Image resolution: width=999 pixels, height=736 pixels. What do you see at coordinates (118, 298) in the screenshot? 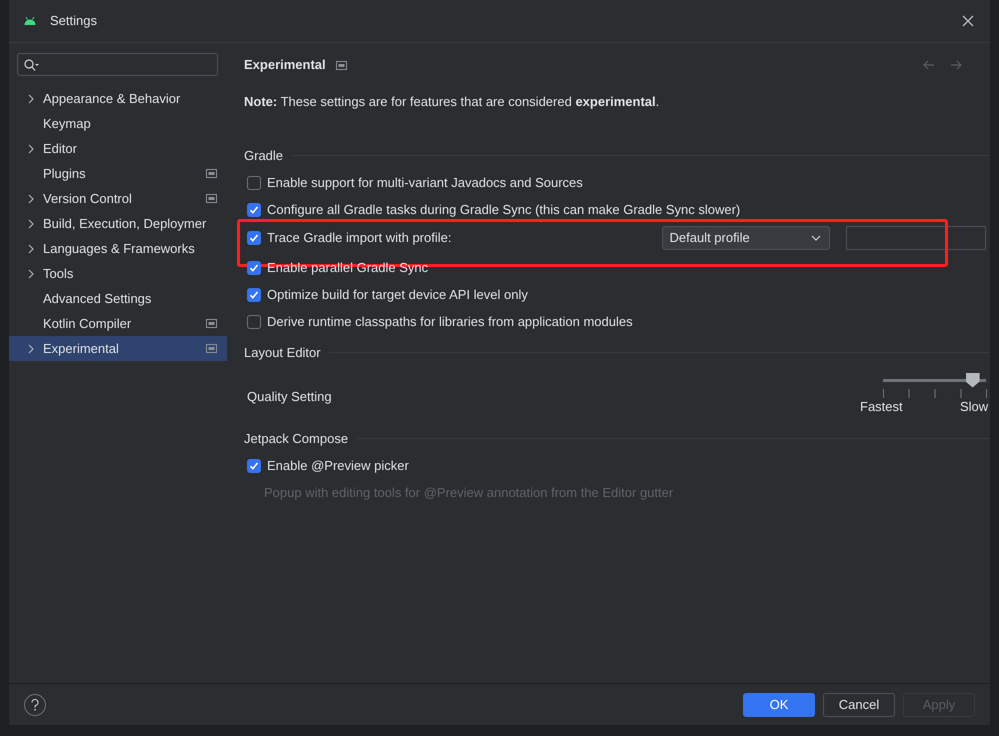
I see `tree-item: Advanced Settings` at bounding box center [118, 298].